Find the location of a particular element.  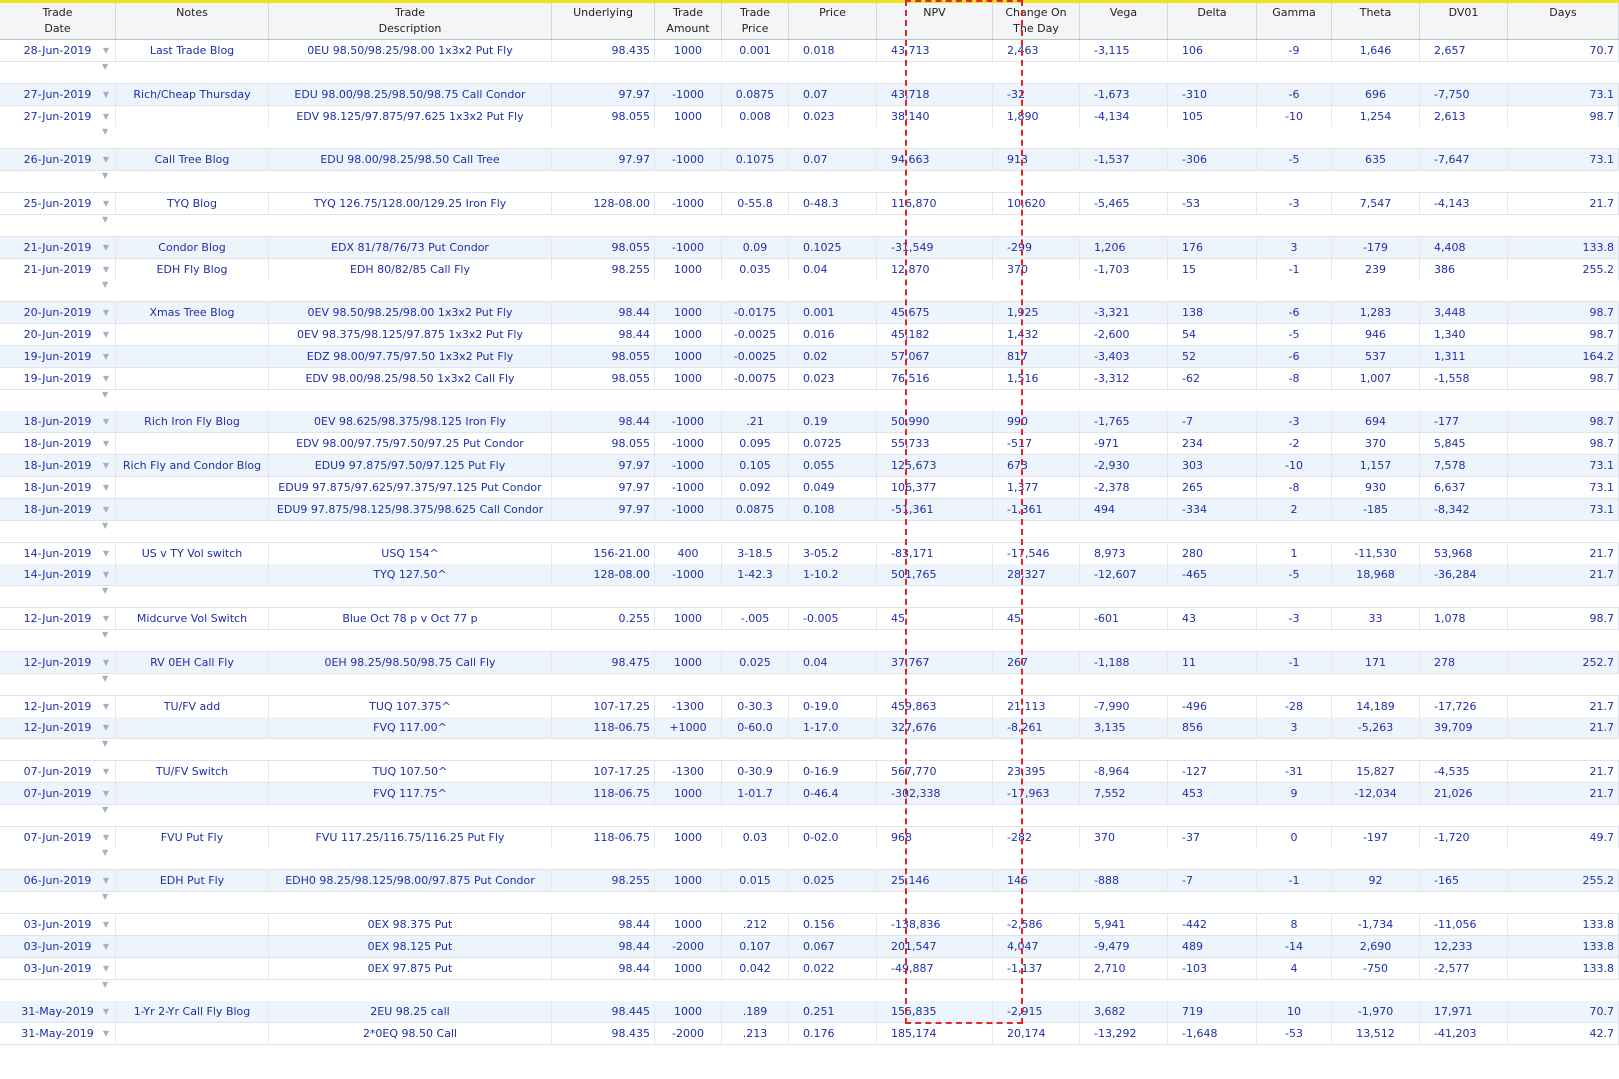

cell-npv: 50,990 is located at coordinates (935, 422).